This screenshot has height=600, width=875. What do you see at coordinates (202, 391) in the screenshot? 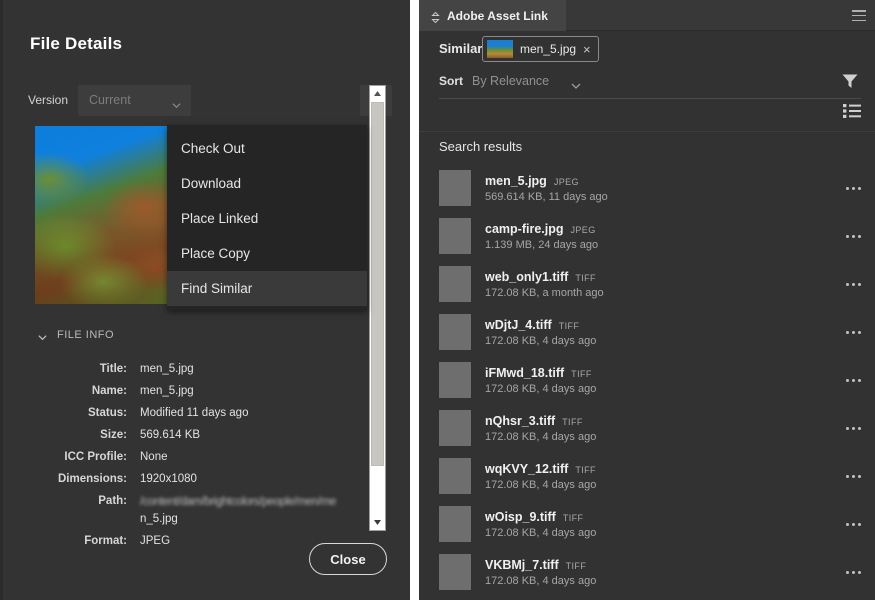
I see `file-info-row: Name: men_5.jpg` at bounding box center [202, 391].